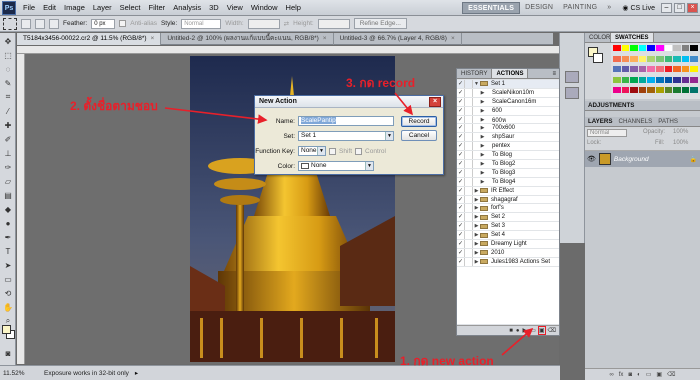 The width and height of the screenshot is (700, 380). Describe the element at coordinates (508, 173) in the screenshot. I see `action-row: ✓ ▶ To Blog3` at that location.